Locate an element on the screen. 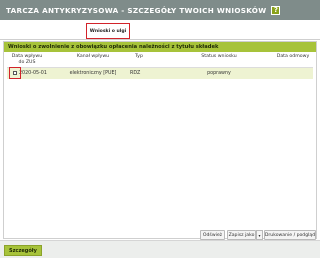 The image size is (320, 258). column-header-refusal-date: Data odmowy is located at coordinates (293, 57).